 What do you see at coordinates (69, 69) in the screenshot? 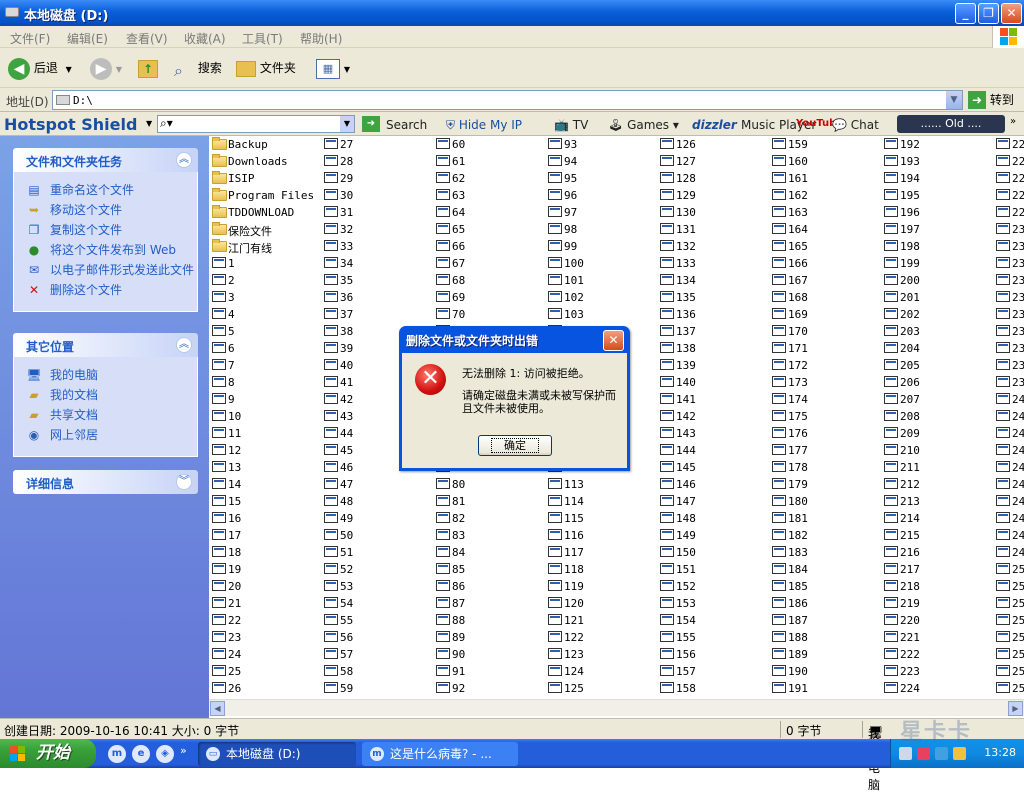
I see `back-dropdown-icon: ▼` at bounding box center [69, 69].